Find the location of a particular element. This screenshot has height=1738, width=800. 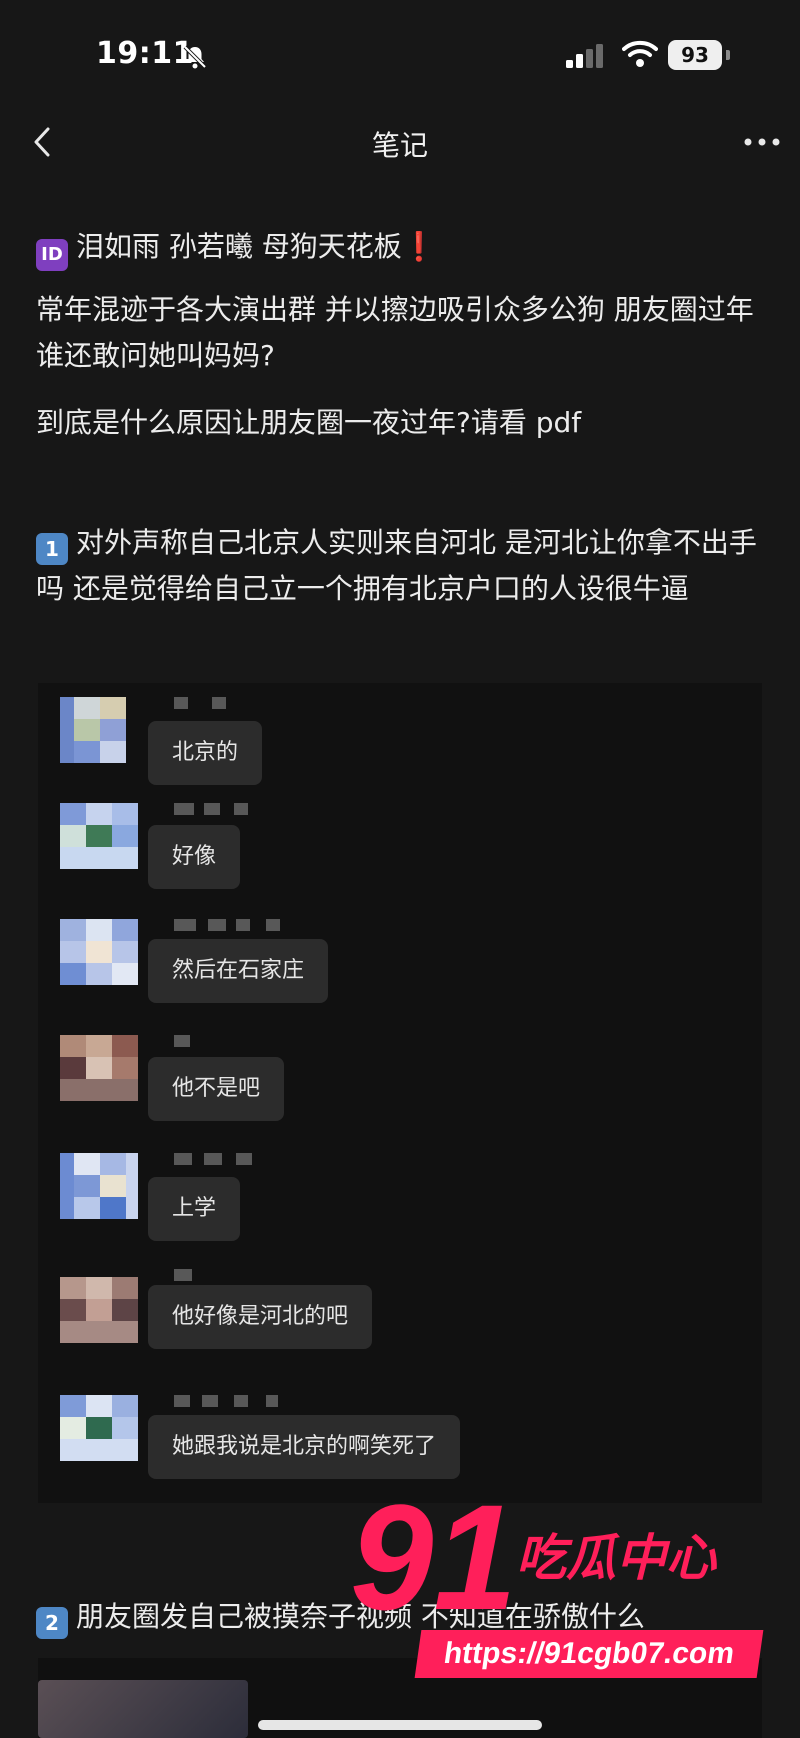

headline-text: 泪如雨 孙若曦 母狗天花板 is located at coordinates (239, 246).